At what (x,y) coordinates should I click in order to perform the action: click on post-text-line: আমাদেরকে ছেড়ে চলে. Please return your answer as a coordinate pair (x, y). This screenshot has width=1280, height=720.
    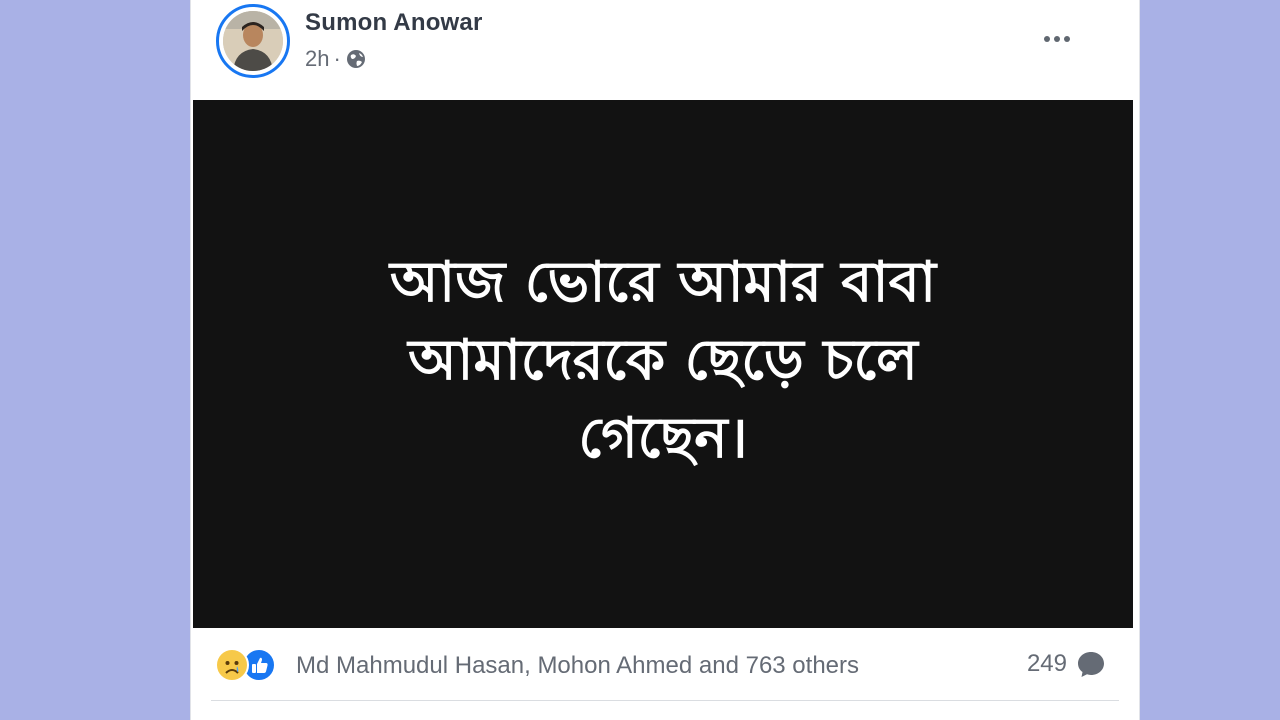
    Looking at the image, I should click on (663, 360).